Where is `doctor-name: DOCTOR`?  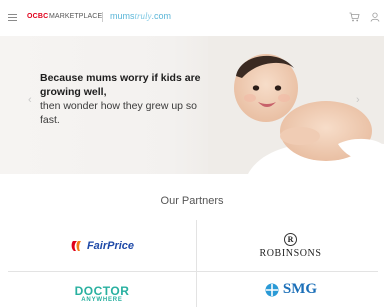 doctor-name: DOCTOR is located at coordinates (102, 291).